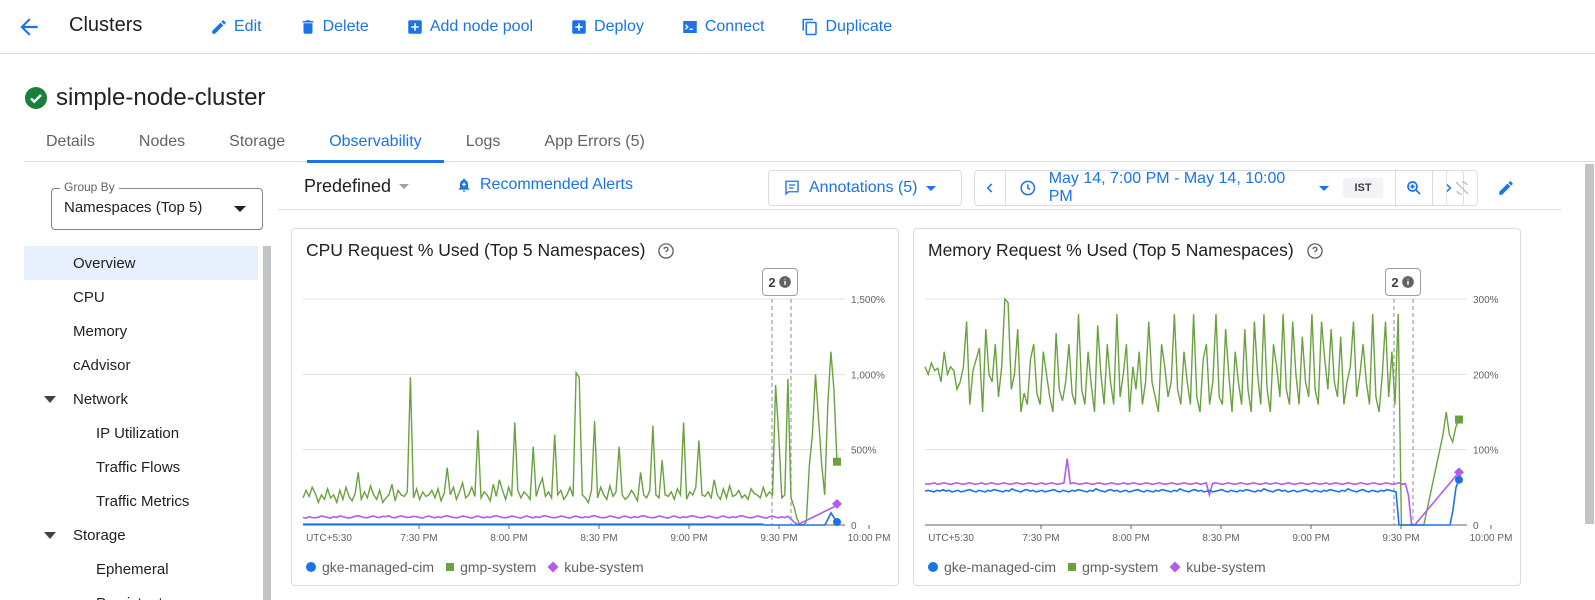  What do you see at coordinates (376, 142) in the screenshot?
I see `tab-observability: Observability` at bounding box center [376, 142].